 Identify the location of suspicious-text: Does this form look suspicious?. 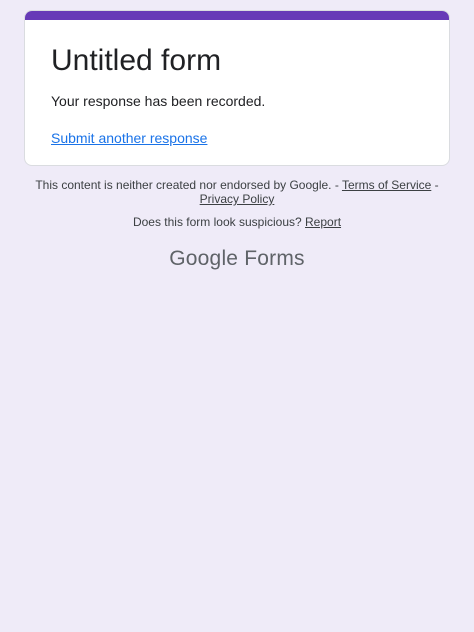
(219, 222).